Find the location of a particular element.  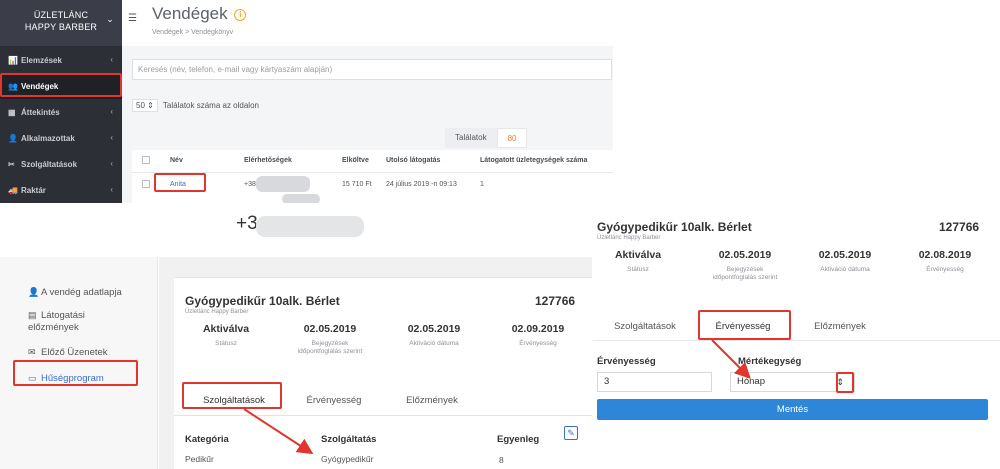

nav-visit-history: ▤ Látogatási előzmények is located at coordinates (83, 321).